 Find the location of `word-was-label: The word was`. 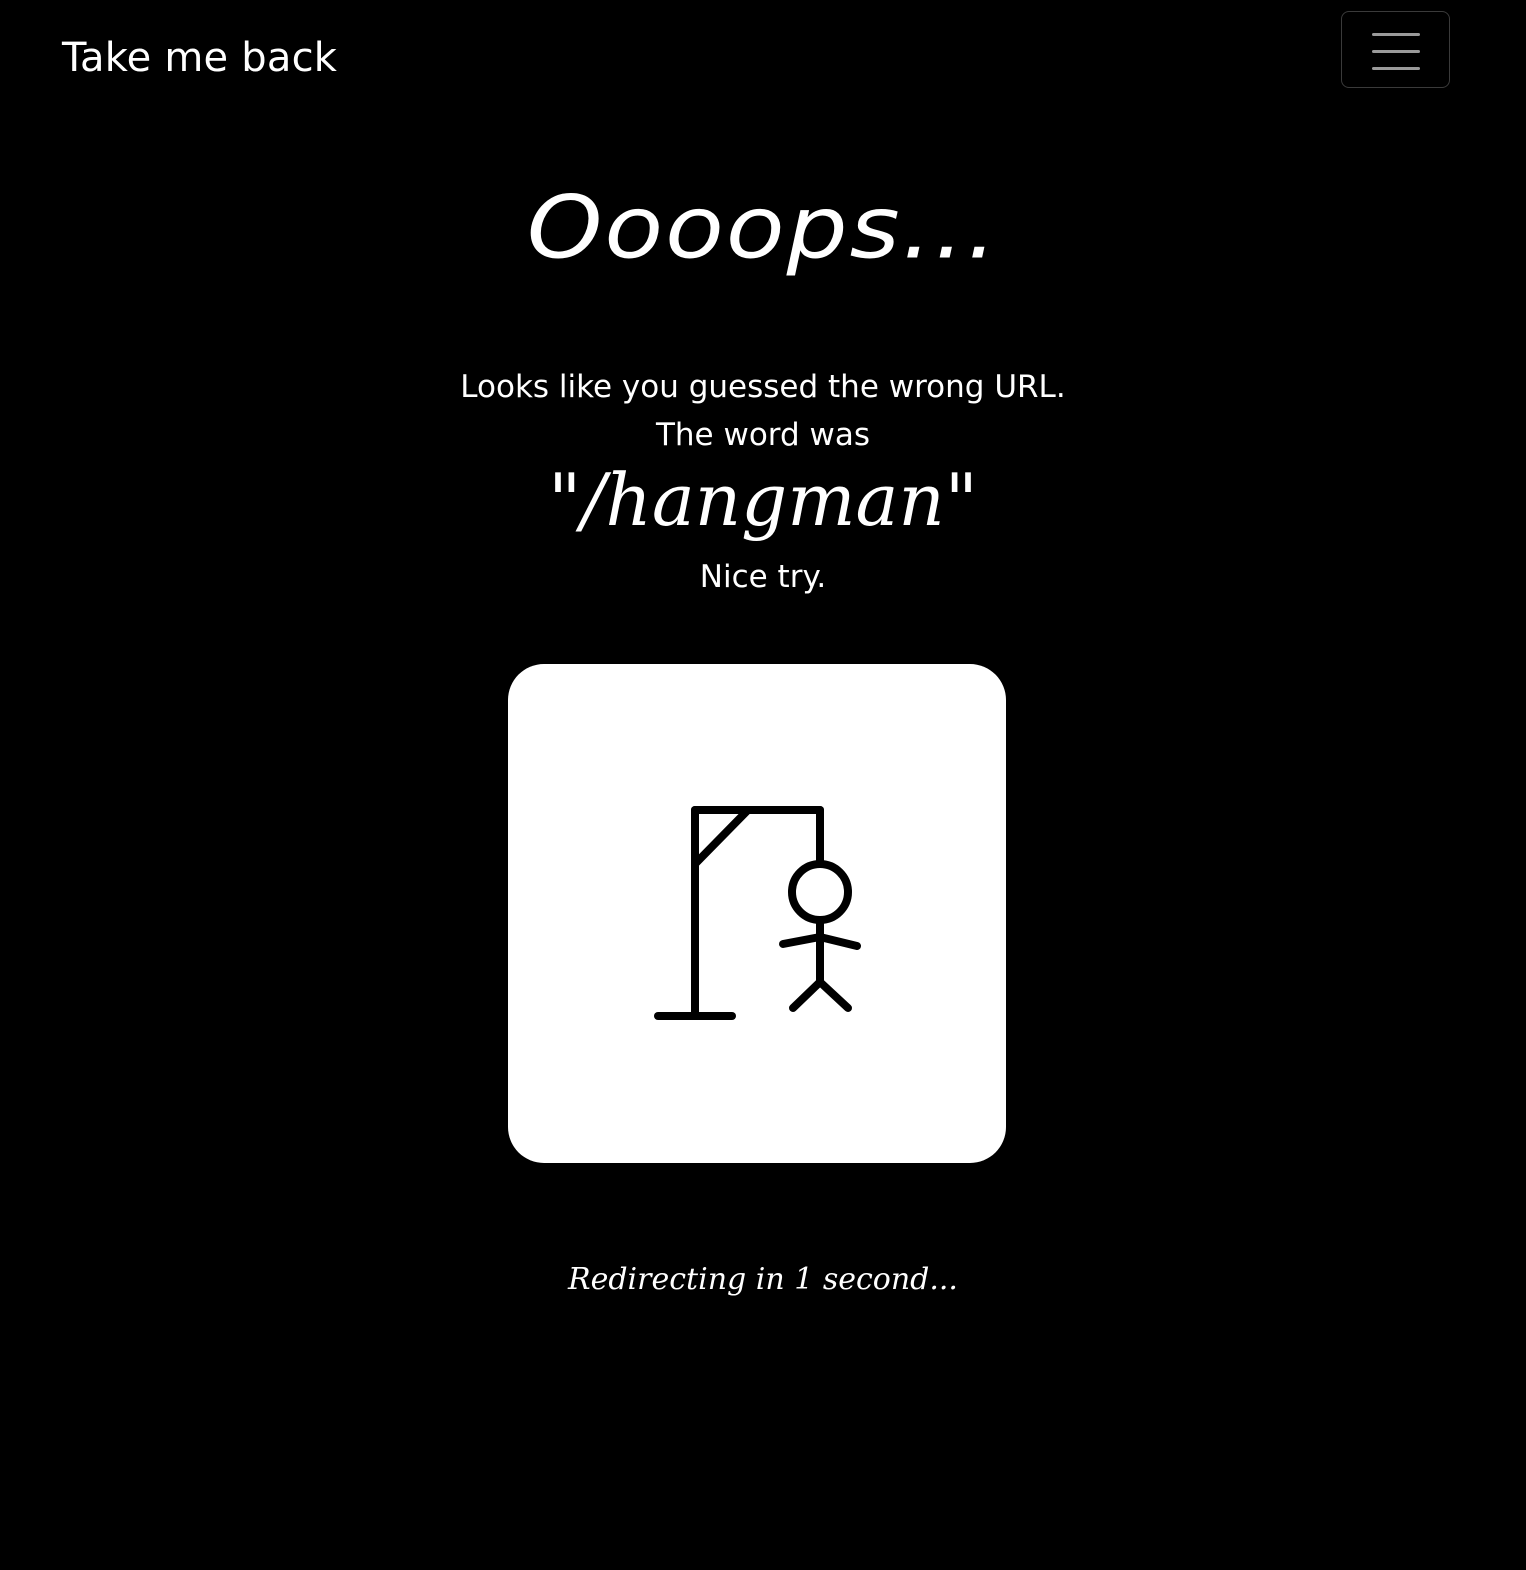

word-was-label: The word was is located at coordinates (763, 435).